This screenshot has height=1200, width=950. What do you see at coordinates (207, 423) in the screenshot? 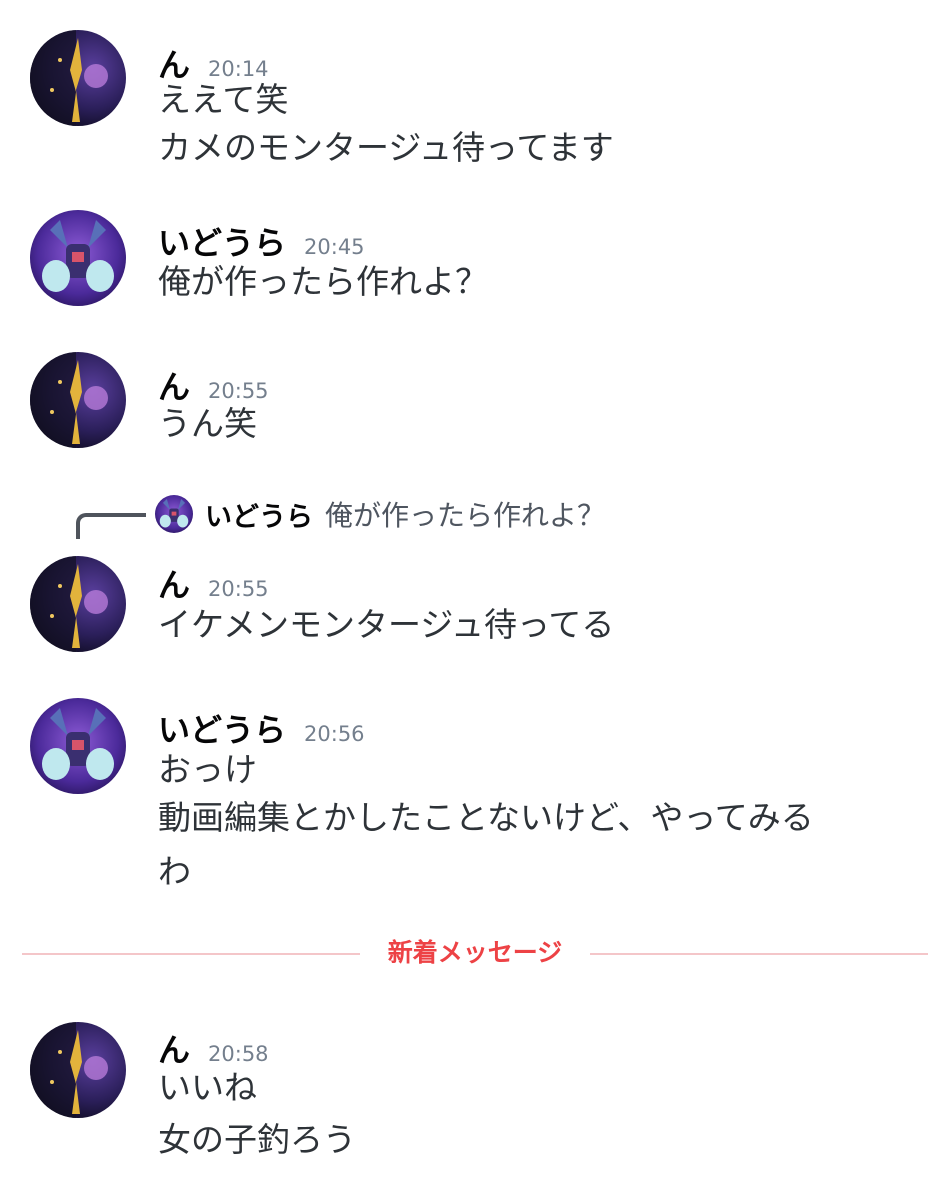
I see `message-text: うん笑` at bounding box center [207, 423].